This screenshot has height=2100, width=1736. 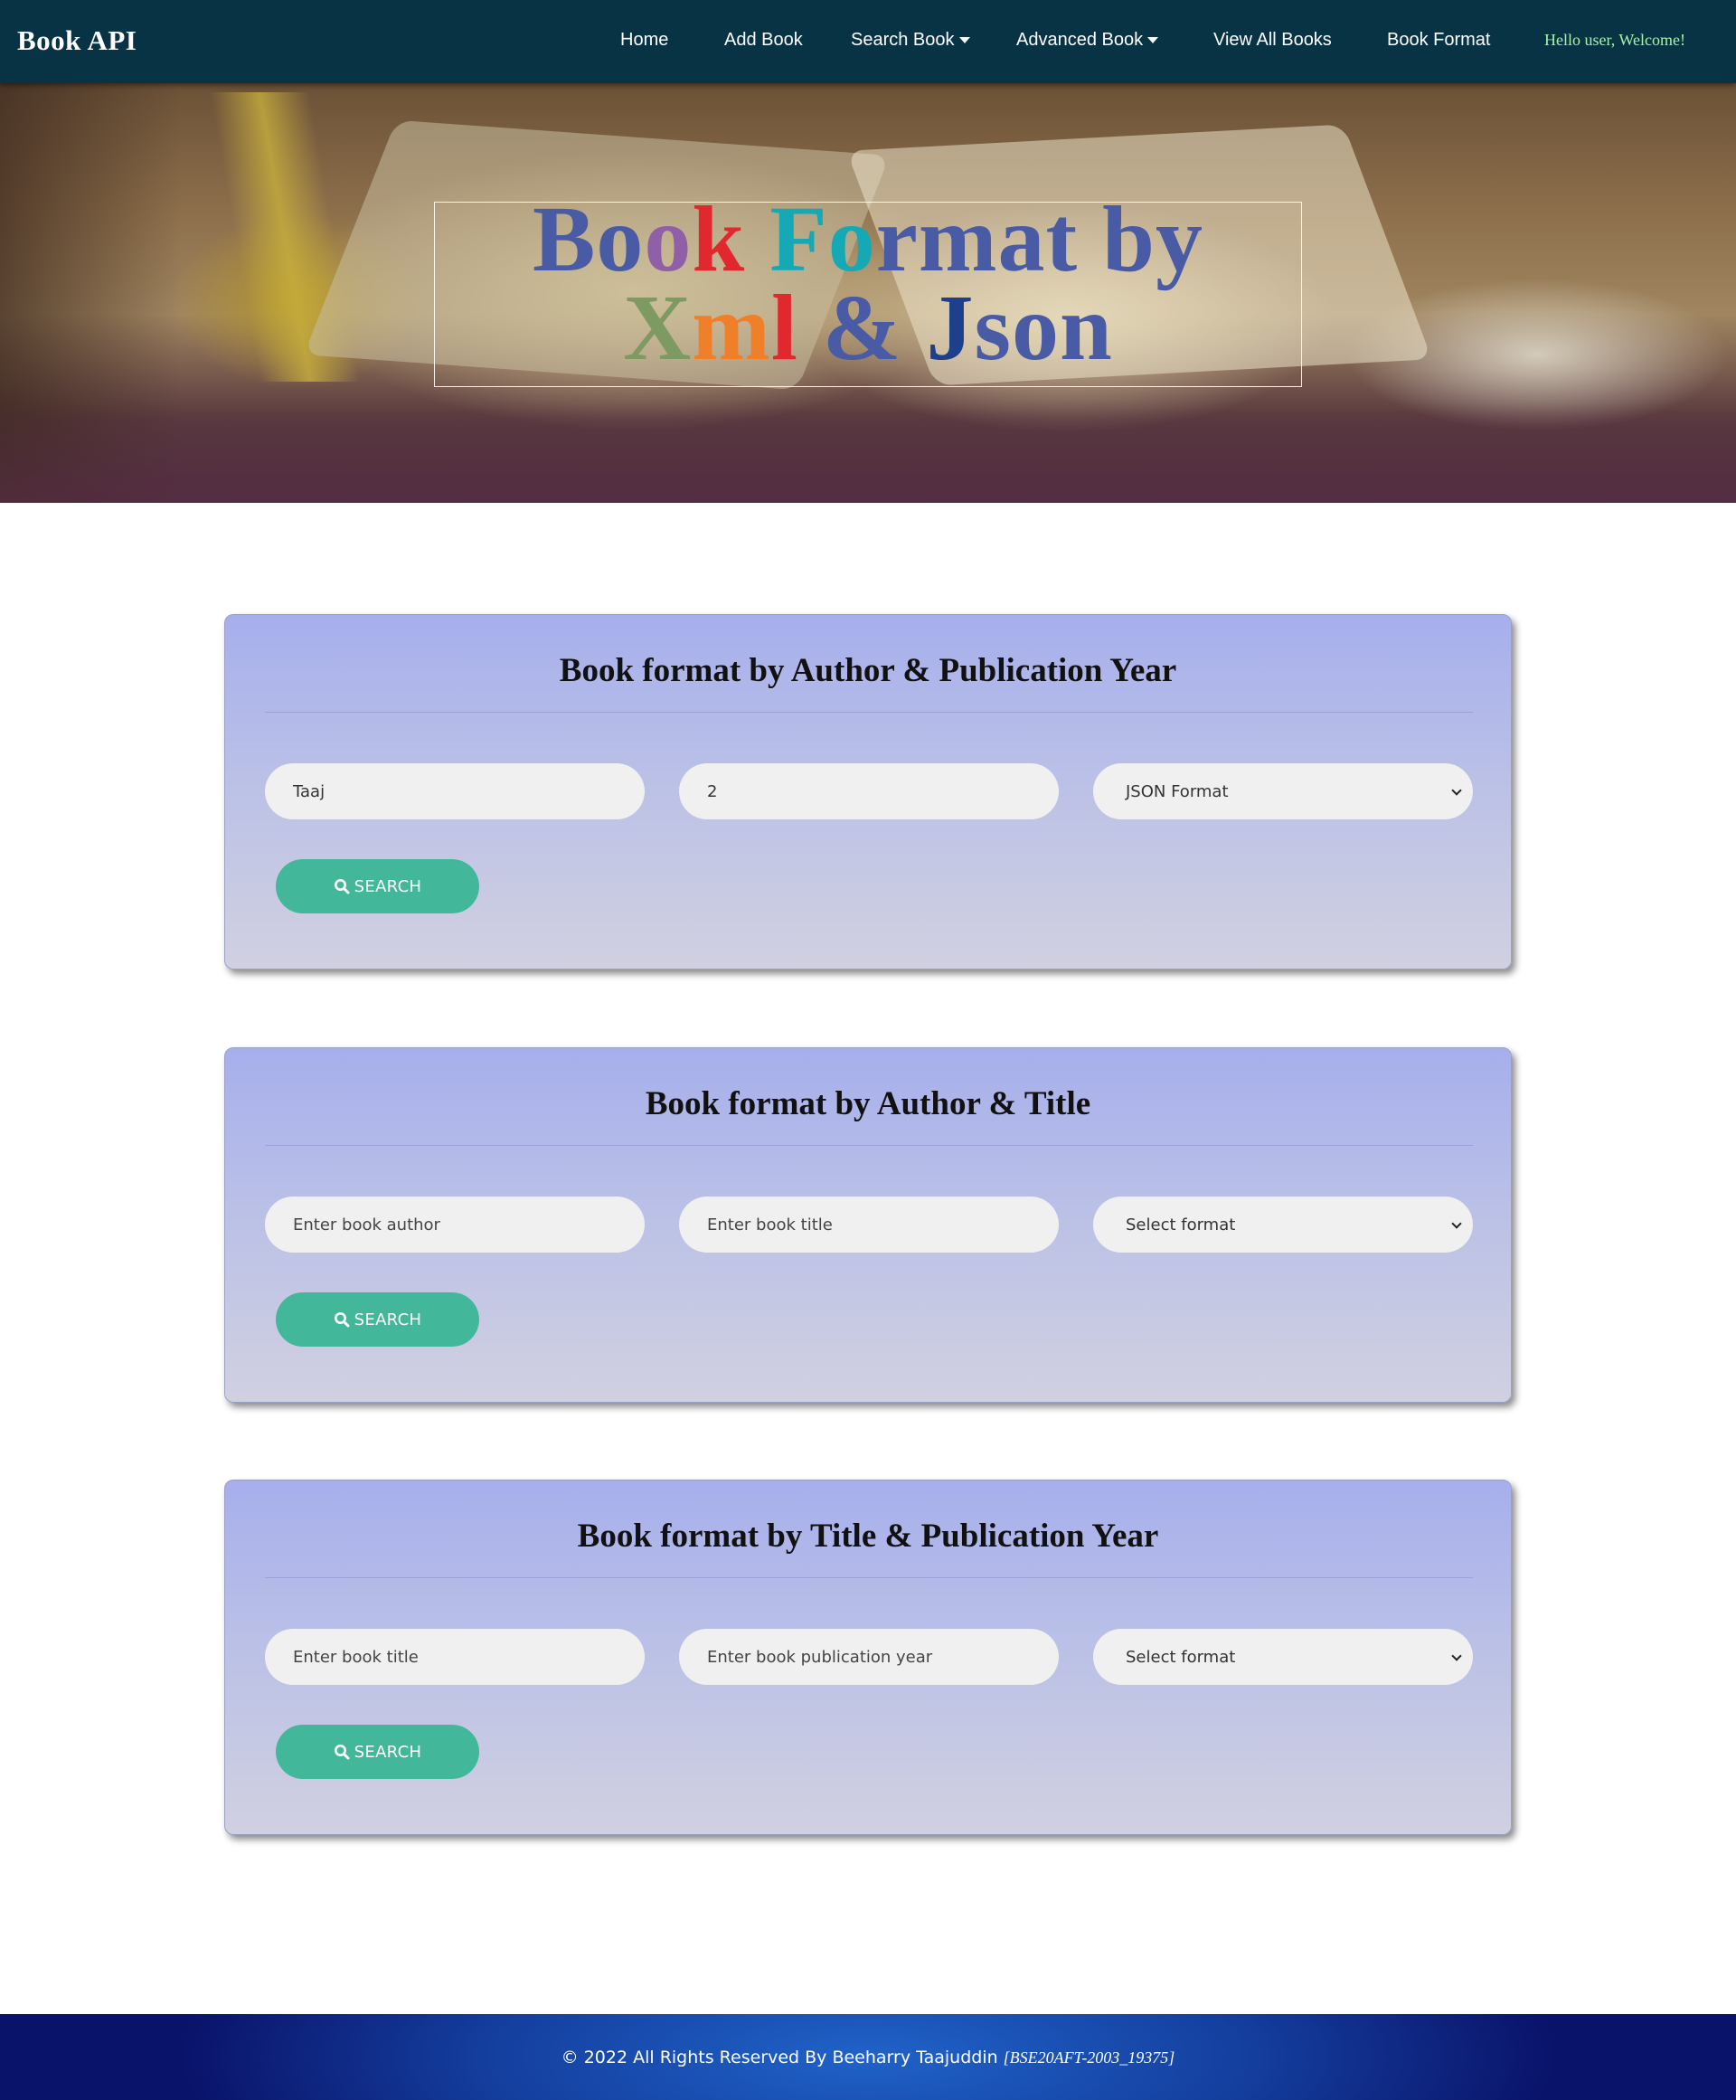 I want to click on hero-title-letter: y, so click(x=1180, y=239).